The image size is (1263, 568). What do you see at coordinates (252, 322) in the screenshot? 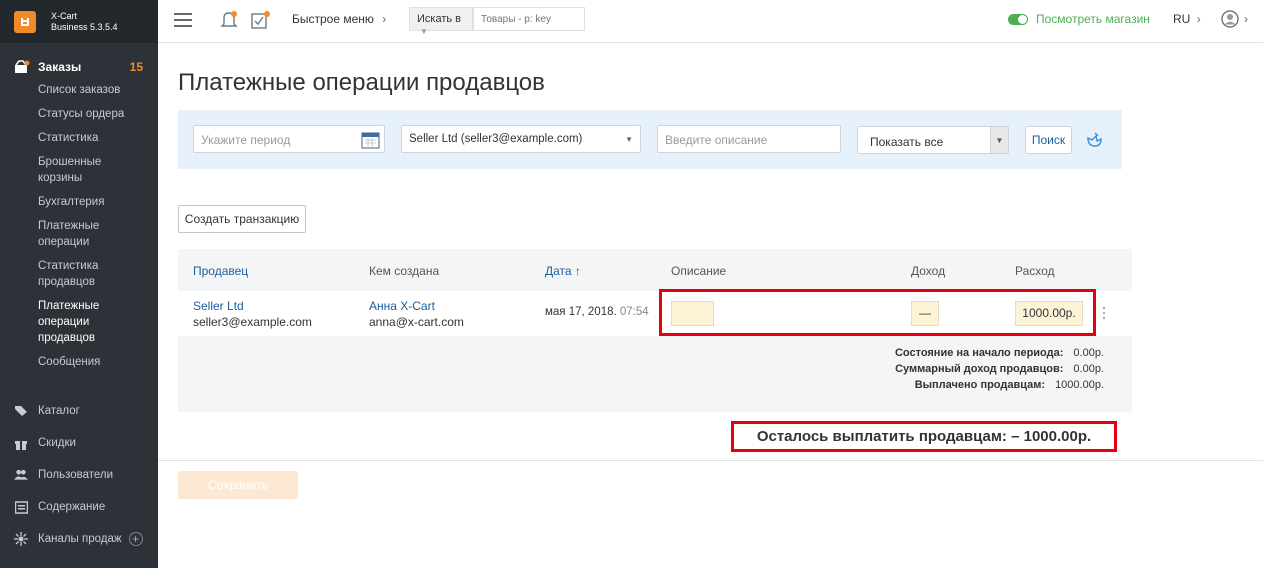
I see `seller-email: seller3@example.com` at bounding box center [252, 322].